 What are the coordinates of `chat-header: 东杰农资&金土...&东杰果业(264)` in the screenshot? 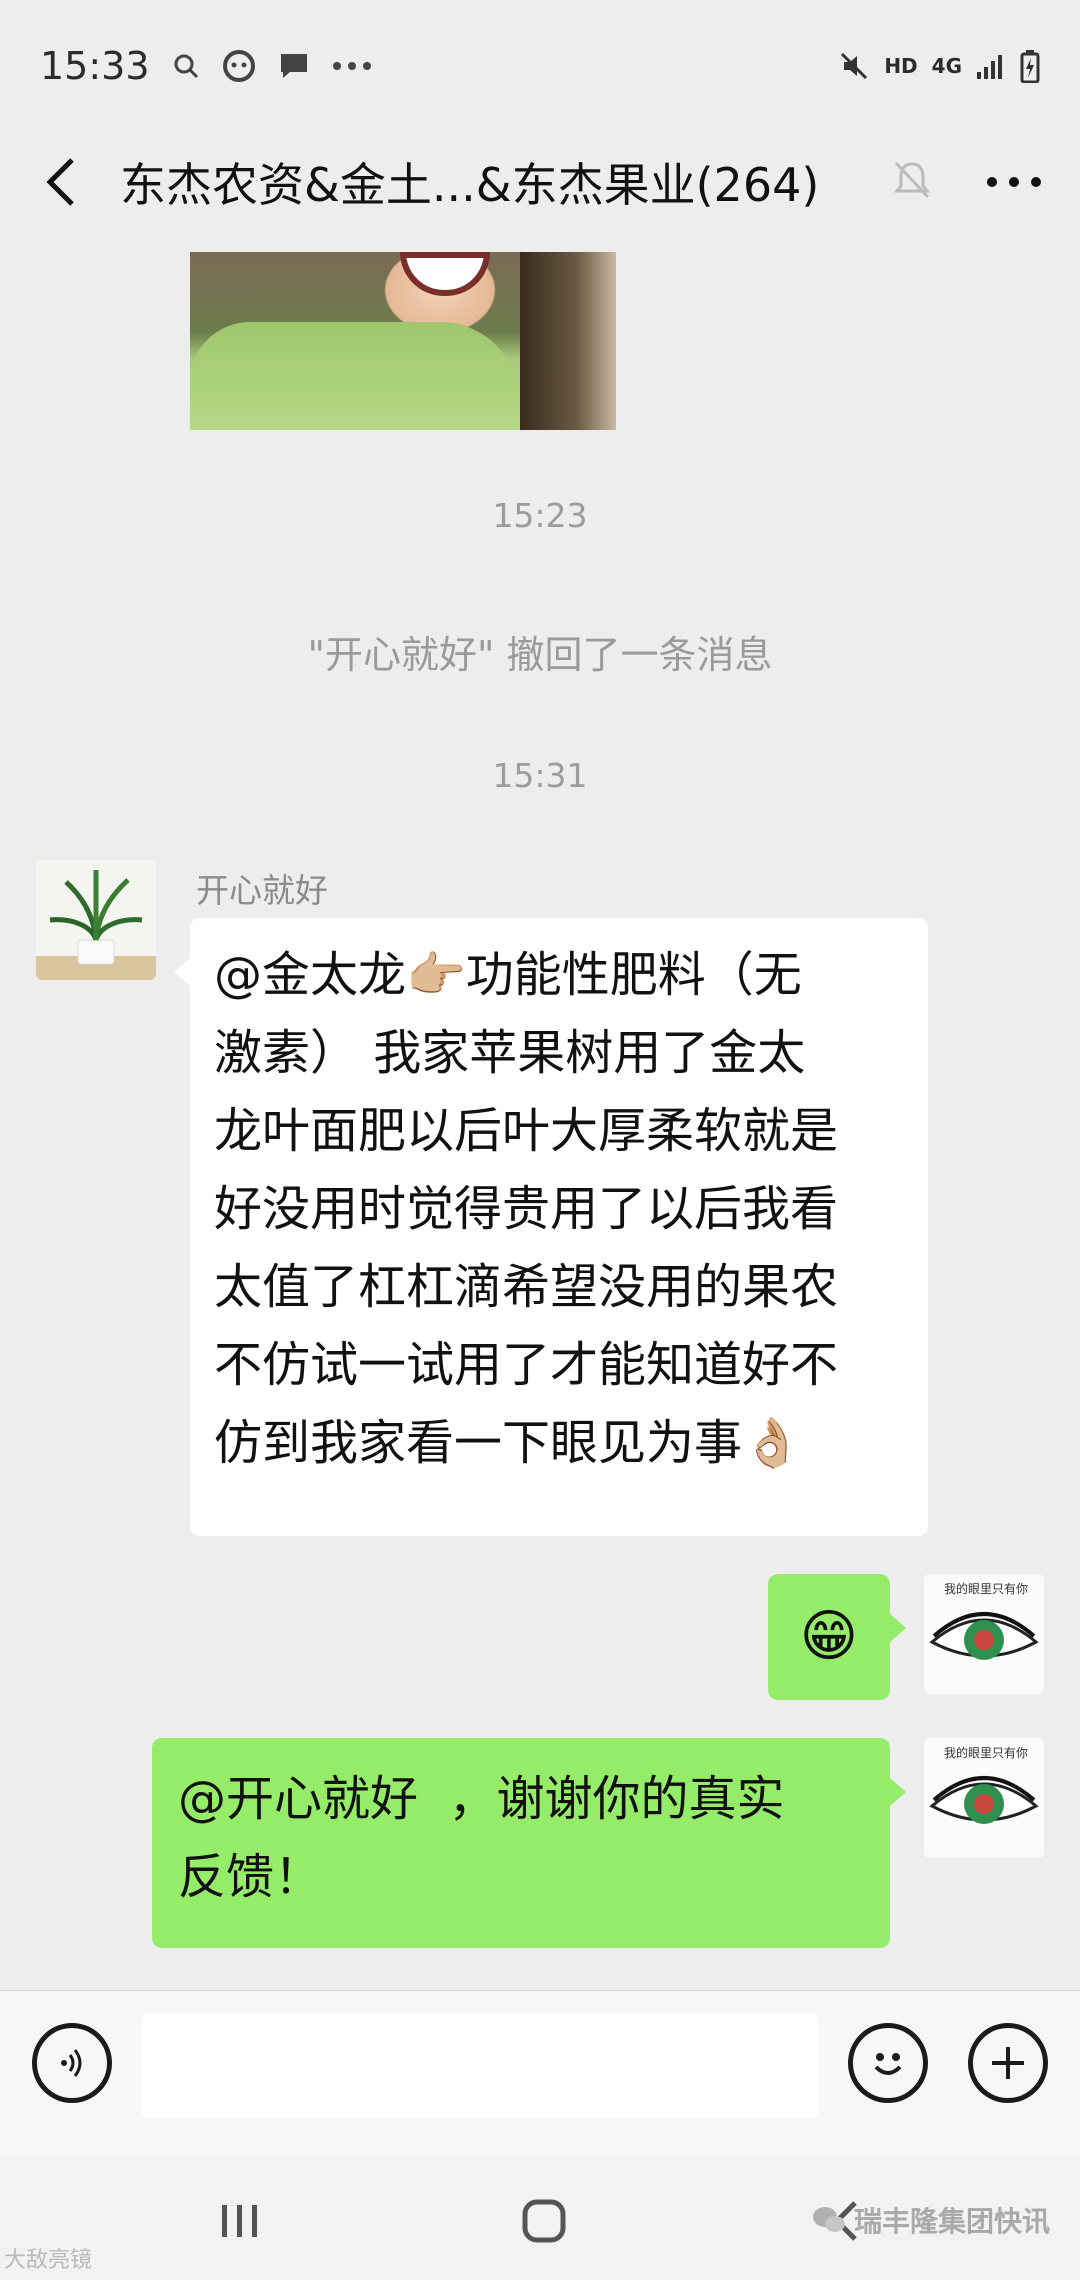 It's located at (540, 182).